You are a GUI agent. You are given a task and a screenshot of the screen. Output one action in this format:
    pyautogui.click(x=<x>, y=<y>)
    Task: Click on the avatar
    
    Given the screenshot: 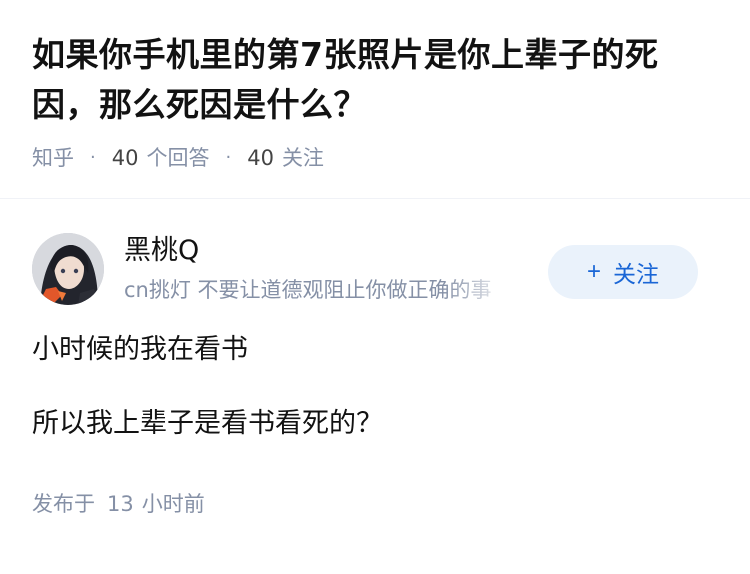 What is the action you would take?
    pyautogui.click(x=68, y=269)
    